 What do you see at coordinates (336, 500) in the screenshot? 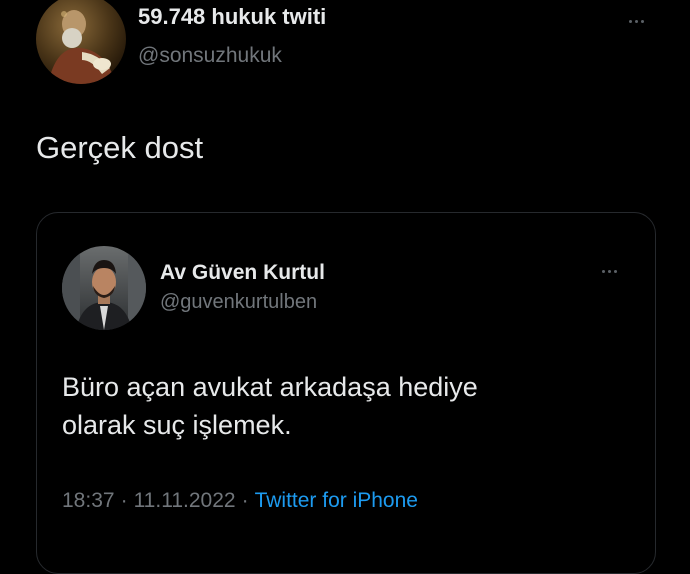
I see `tweet-source-link: Twitter for iPhone` at bounding box center [336, 500].